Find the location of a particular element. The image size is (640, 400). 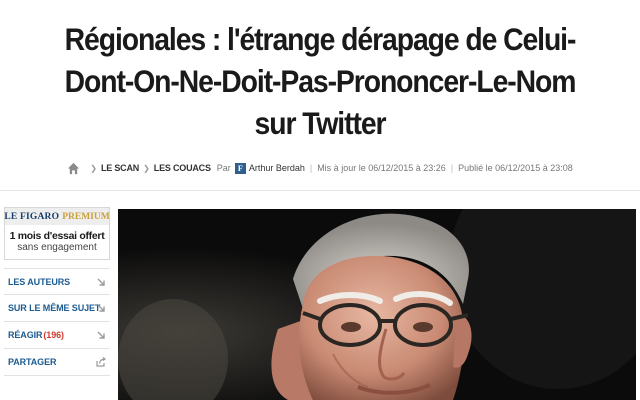

premium-tier: PREMIUM is located at coordinates (86, 216).